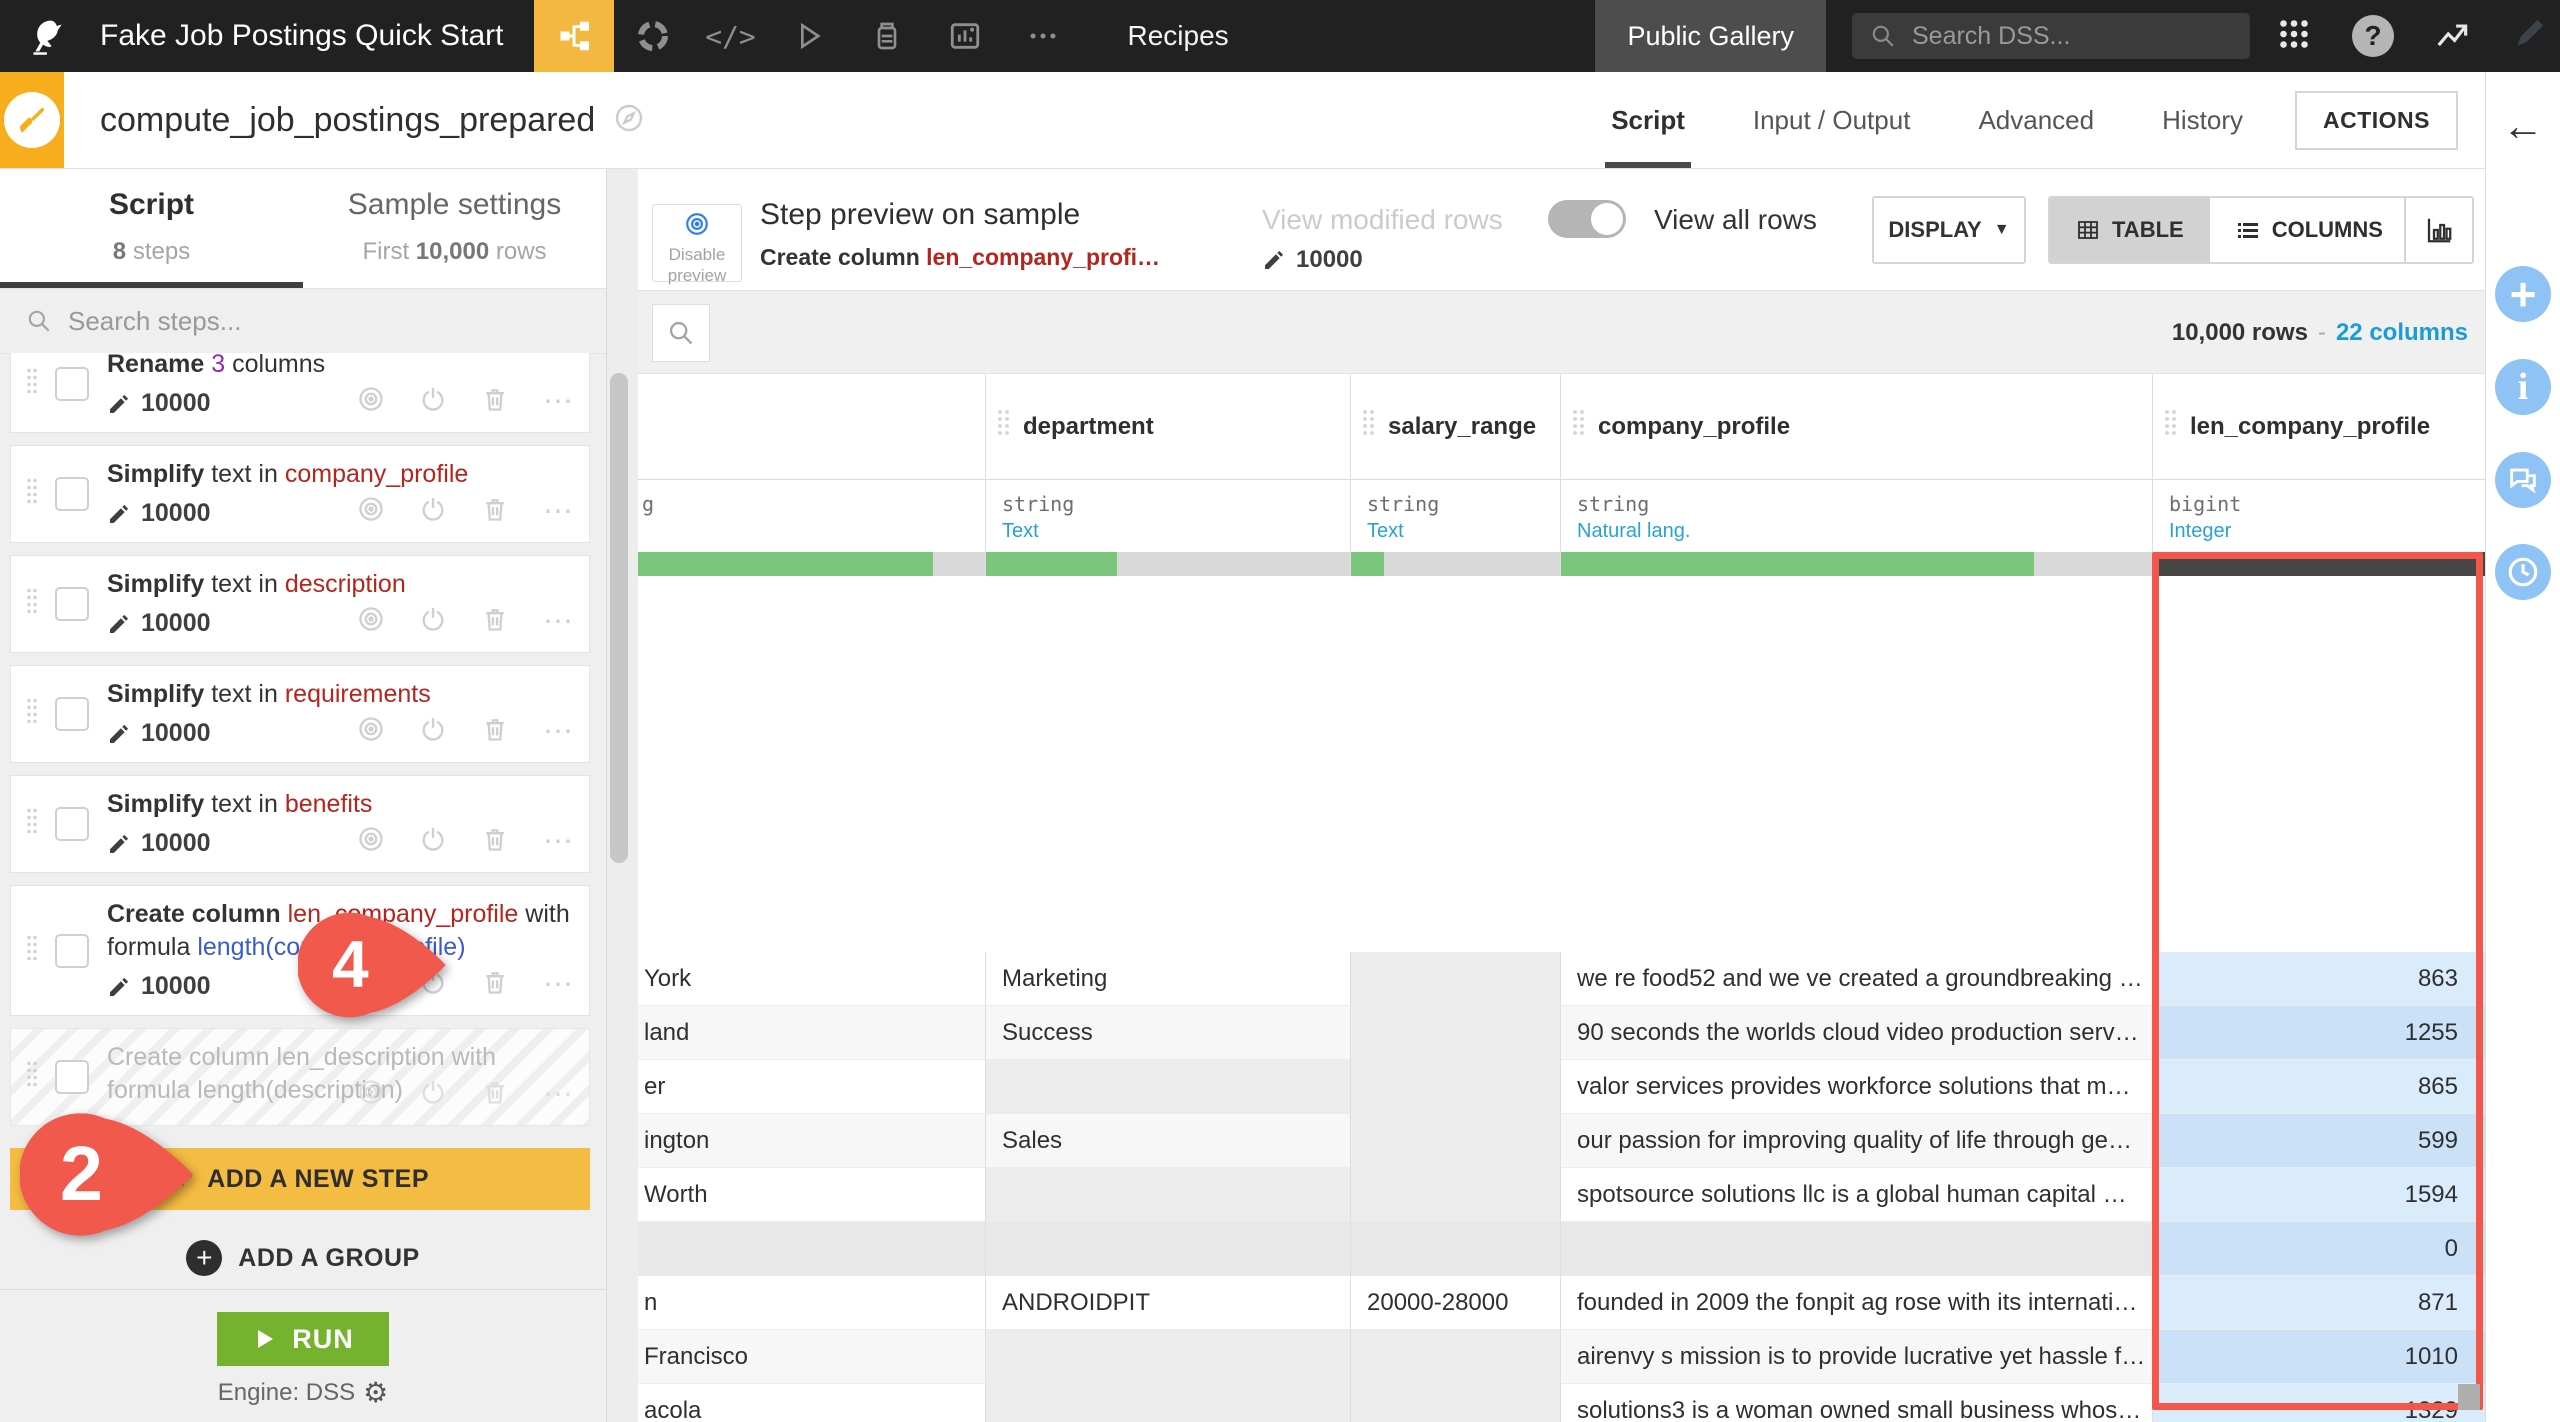 The width and height of the screenshot is (2560, 1422). Describe the element at coordinates (45, 36) in the screenshot. I see `dataiku-logo-icon` at that location.